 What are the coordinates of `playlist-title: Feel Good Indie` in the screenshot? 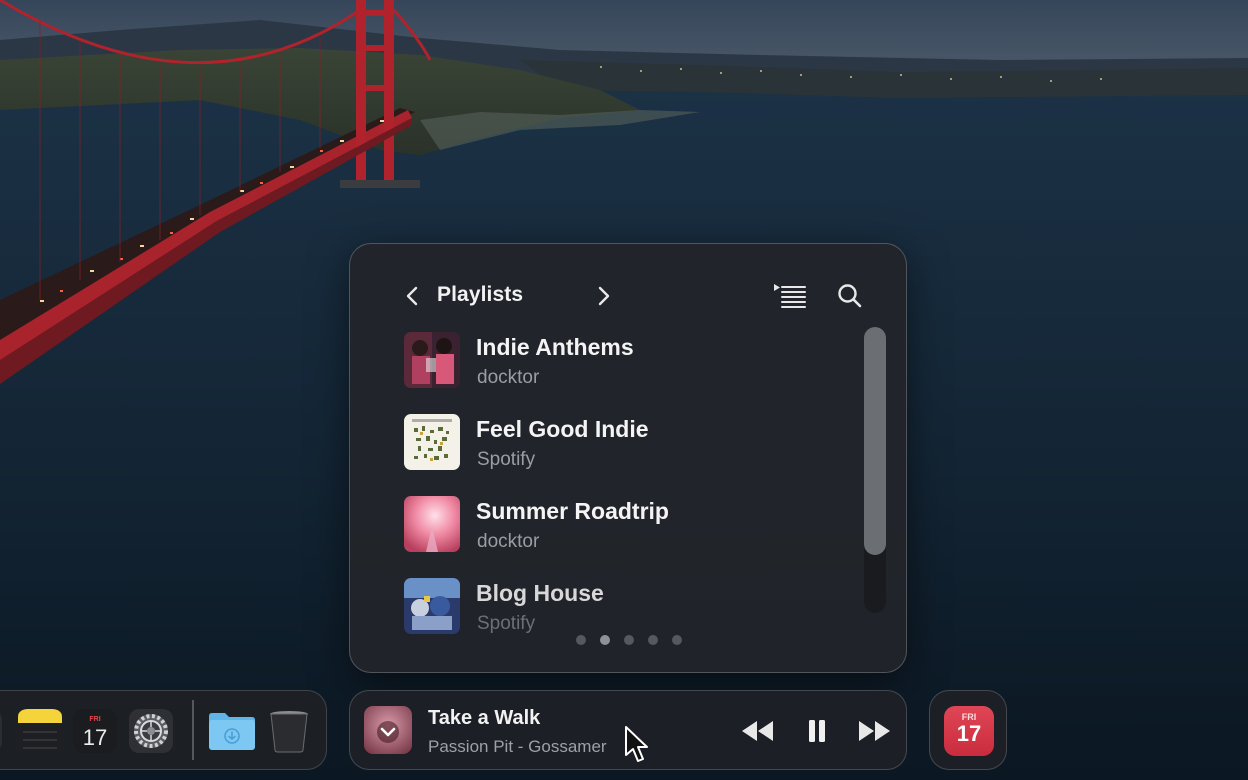 It's located at (562, 429).